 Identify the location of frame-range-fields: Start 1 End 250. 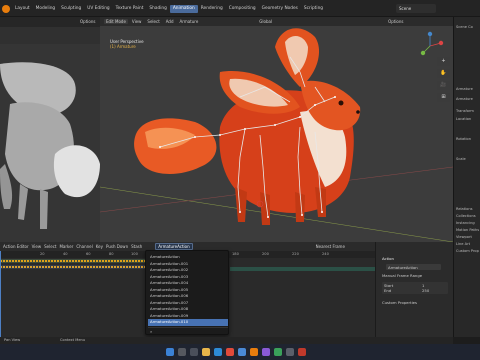
(415, 288).